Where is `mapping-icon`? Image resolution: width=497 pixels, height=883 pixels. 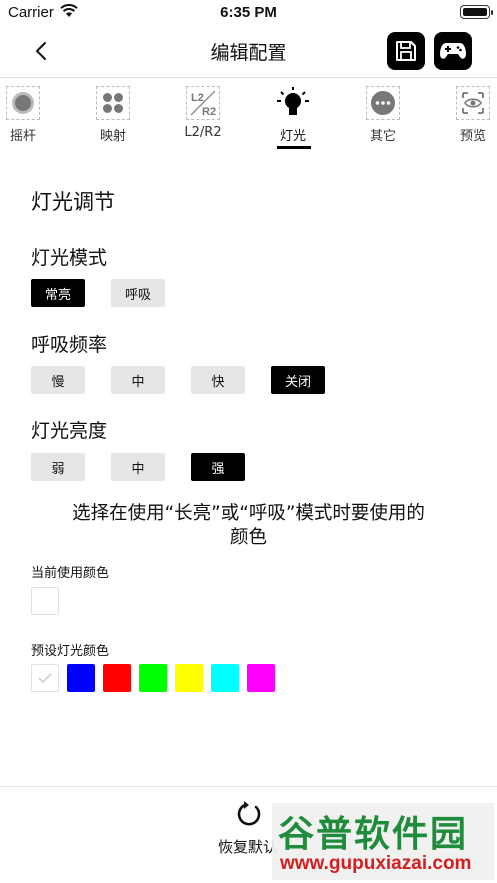 mapping-icon is located at coordinates (113, 103).